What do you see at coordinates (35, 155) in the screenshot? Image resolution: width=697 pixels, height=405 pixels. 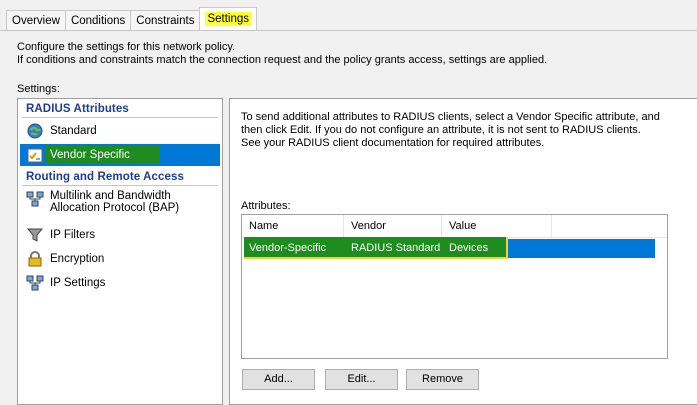 I see `checklist-icon` at bounding box center [35, 155].